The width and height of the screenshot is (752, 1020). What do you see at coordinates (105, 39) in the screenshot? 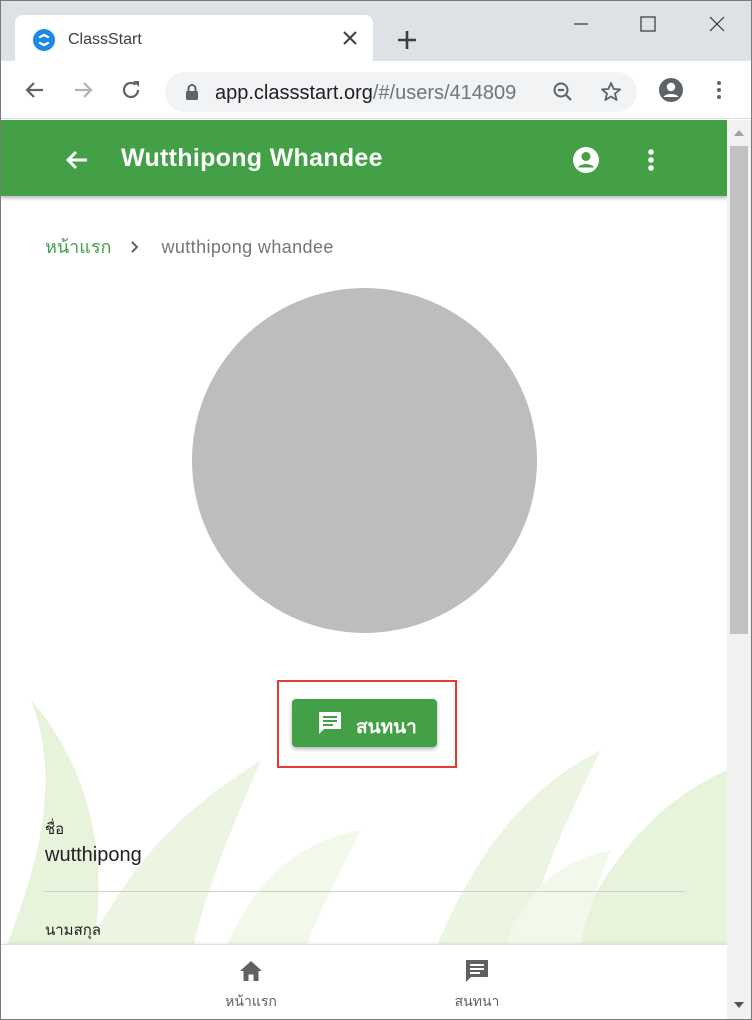
I see `tab-title: ClassStart` at bounding box center [105, 39].